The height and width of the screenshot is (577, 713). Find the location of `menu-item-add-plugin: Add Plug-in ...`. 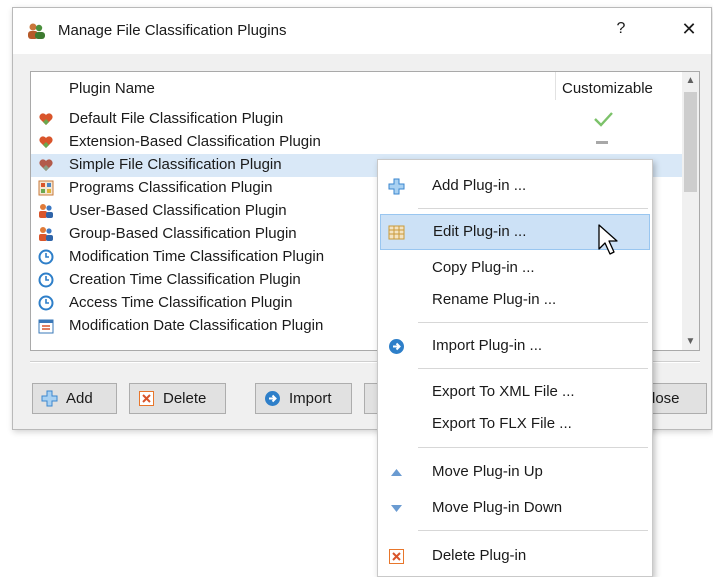

menu-item-add-plugin: Add Plug-in ... is located at coordinates (515, 186).